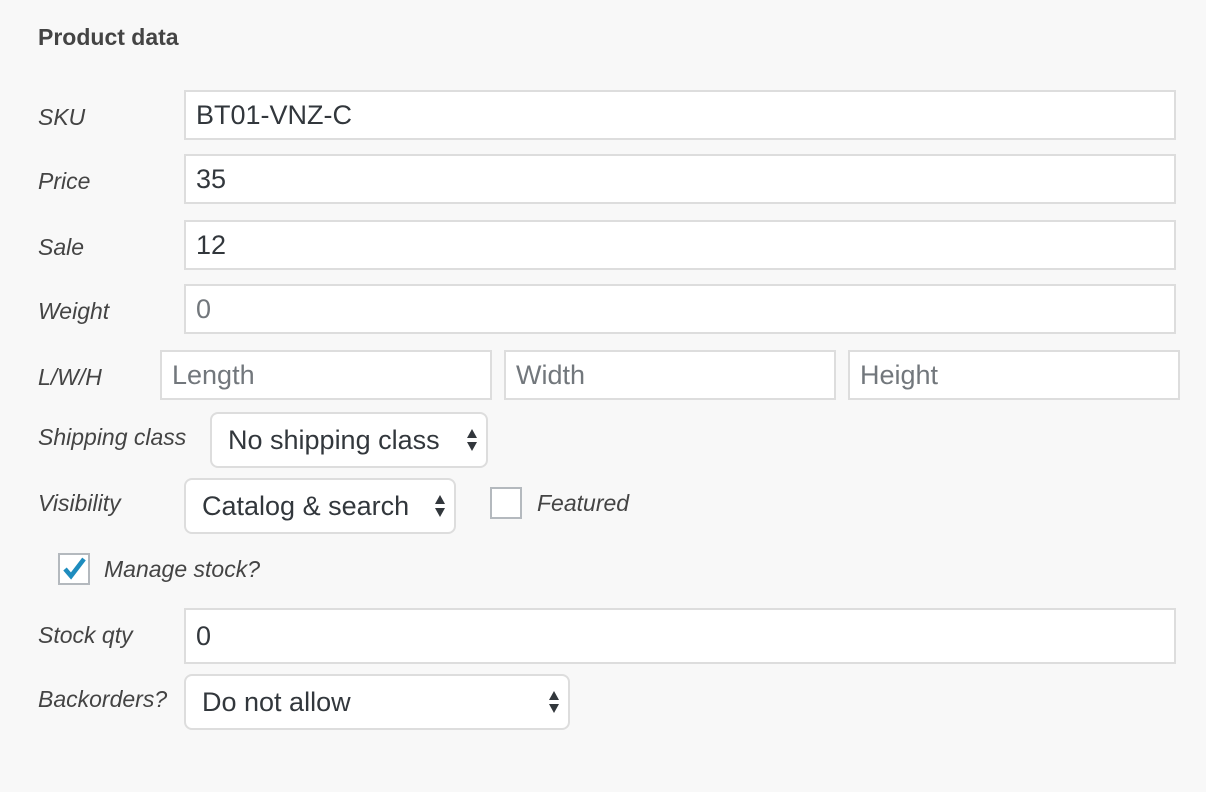 The height and width of the screenshot is (792, 1206). Describe the element at coordinates (680, 179) in the screenshot. I see `price-input: 35` at that location.